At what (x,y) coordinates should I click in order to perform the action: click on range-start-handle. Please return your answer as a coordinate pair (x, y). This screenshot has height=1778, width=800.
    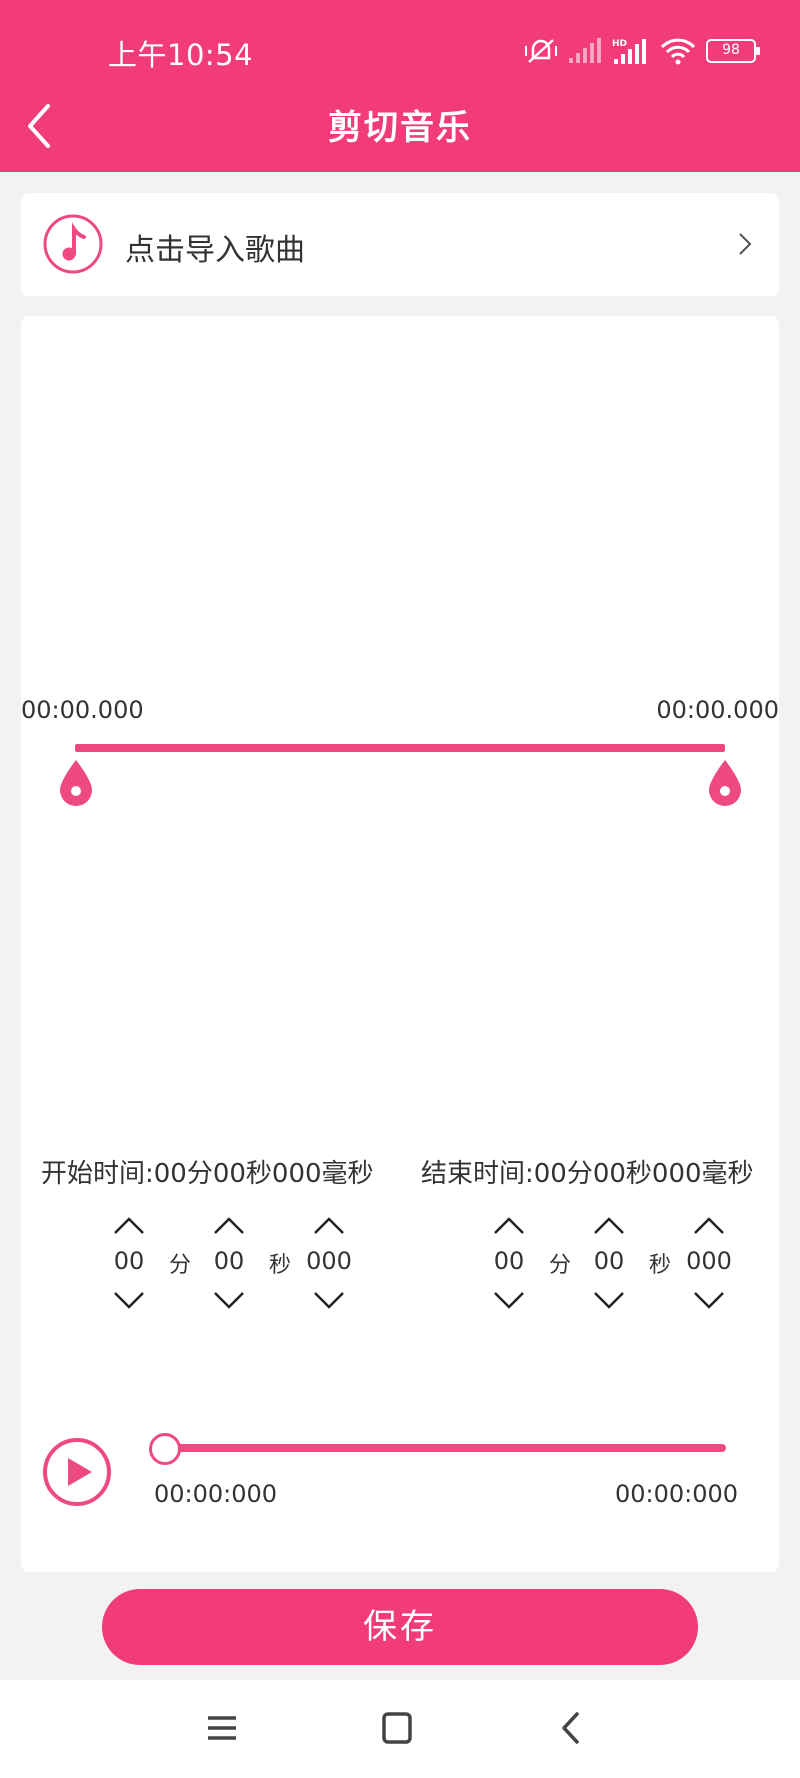
    Looking at the image, I should click on (76, 783).